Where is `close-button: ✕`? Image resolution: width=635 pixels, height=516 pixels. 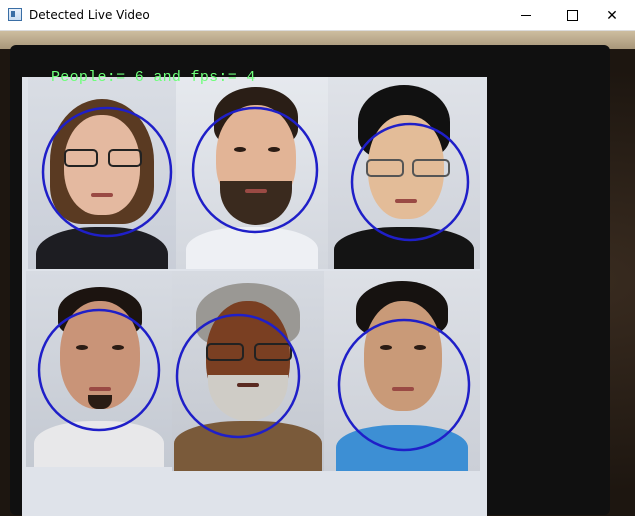 close-button: ✕ is located at coordinates (612, 15).